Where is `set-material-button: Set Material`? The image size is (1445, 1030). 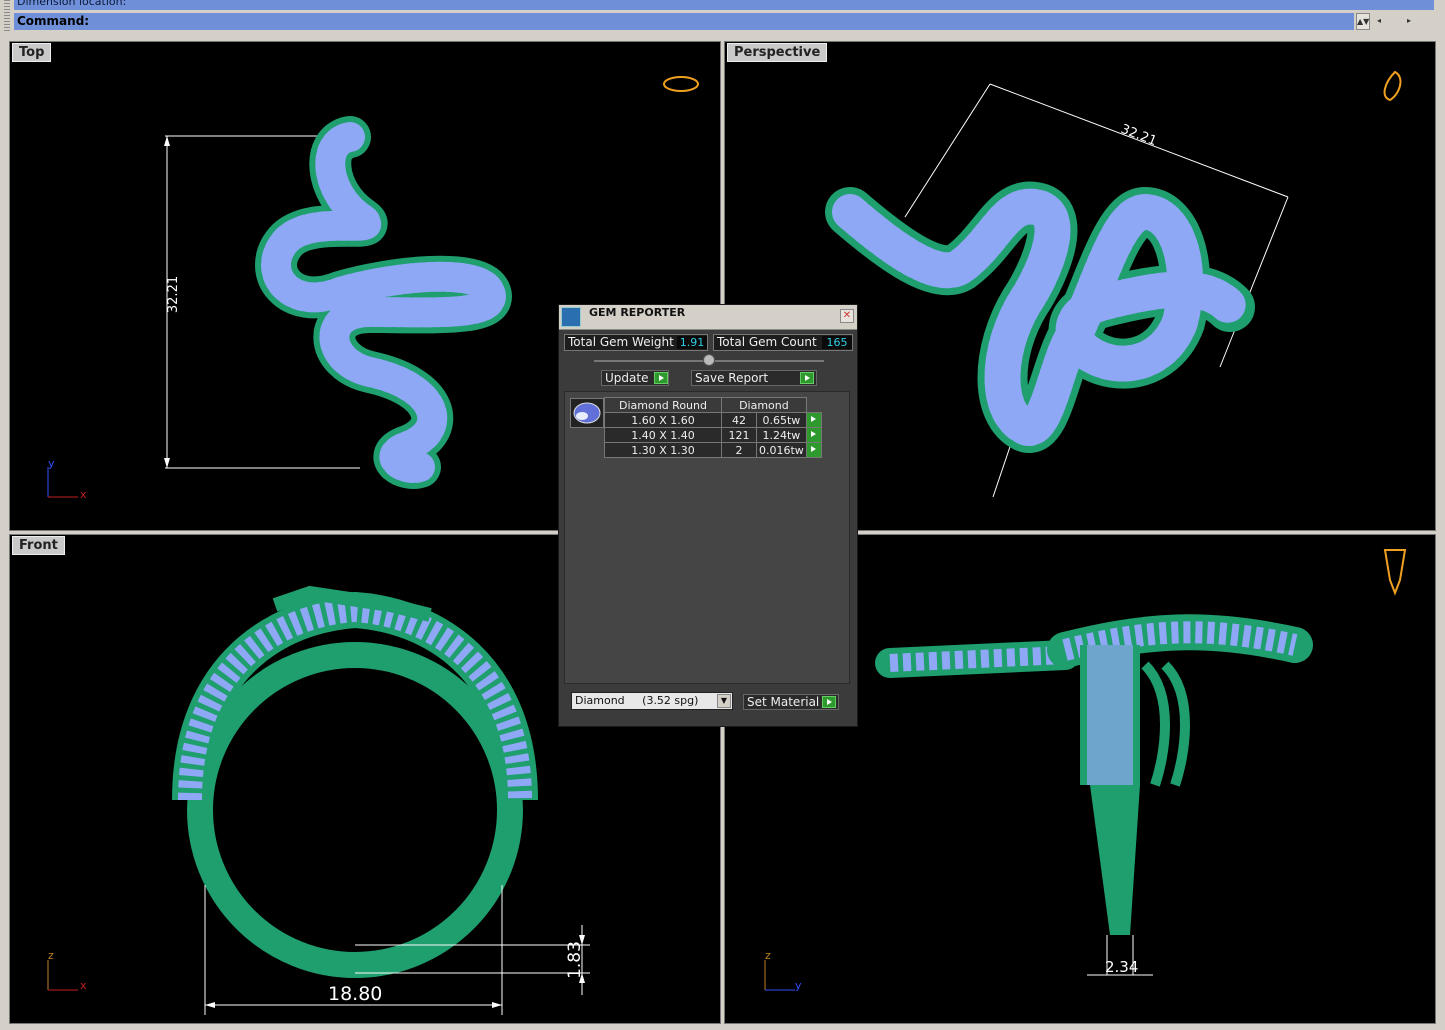
set-material-button: Set Material is located at coordinates (791, 702).